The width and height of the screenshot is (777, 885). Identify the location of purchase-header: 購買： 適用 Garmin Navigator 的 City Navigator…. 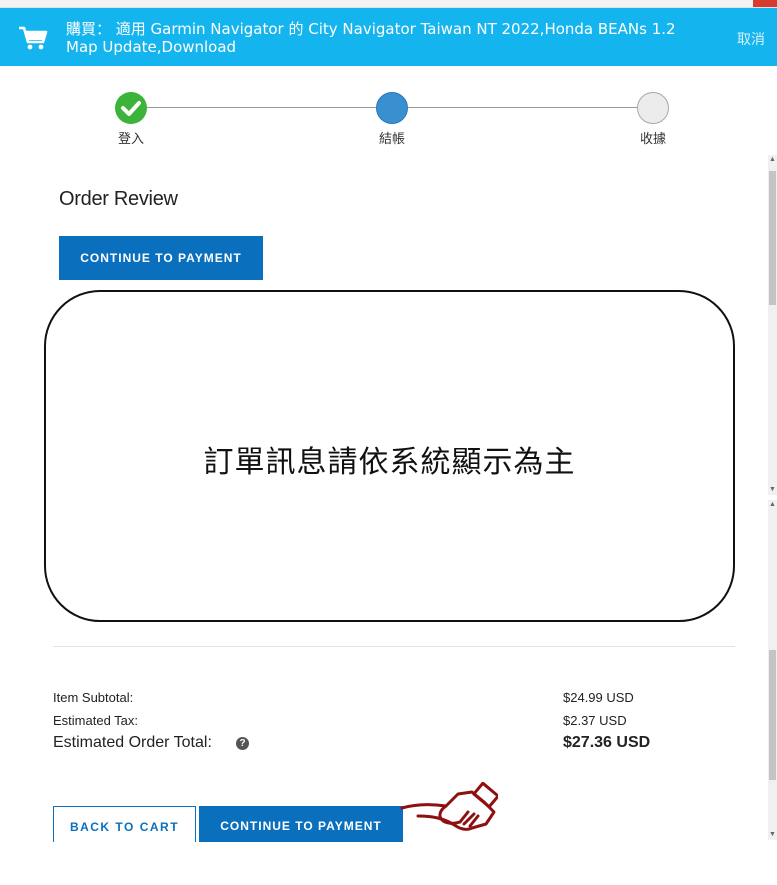
(388, 37).